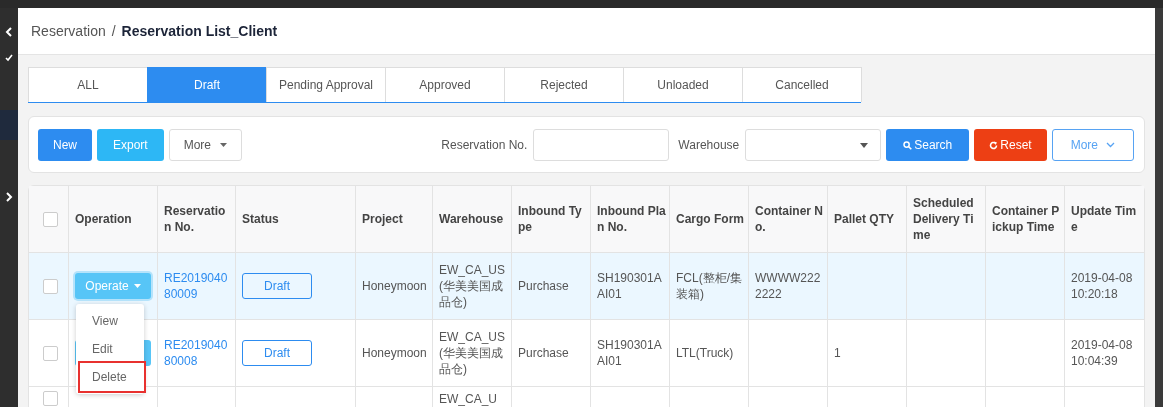  What do you see at coordinates (445, 84) in the screenshot?
I see `status-tab: Approved` at bounding box center [445, 84].